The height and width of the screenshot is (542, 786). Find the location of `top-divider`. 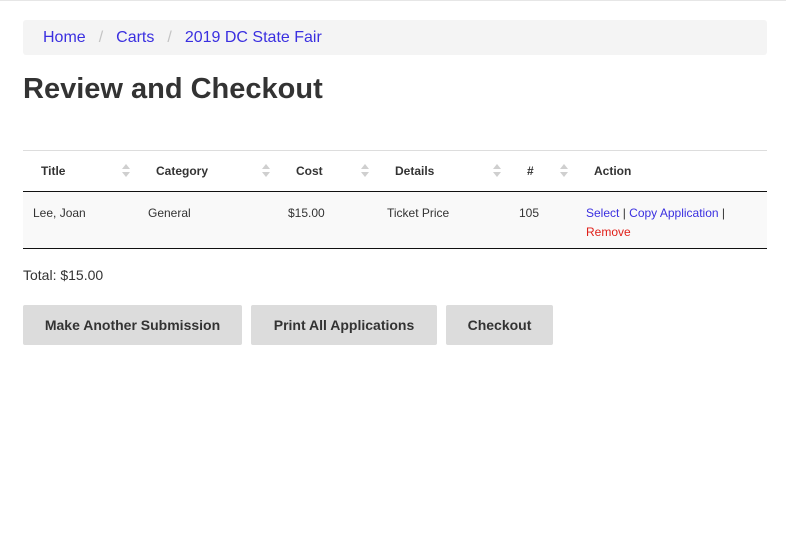

top-divider is located at coordinates (393, 0).